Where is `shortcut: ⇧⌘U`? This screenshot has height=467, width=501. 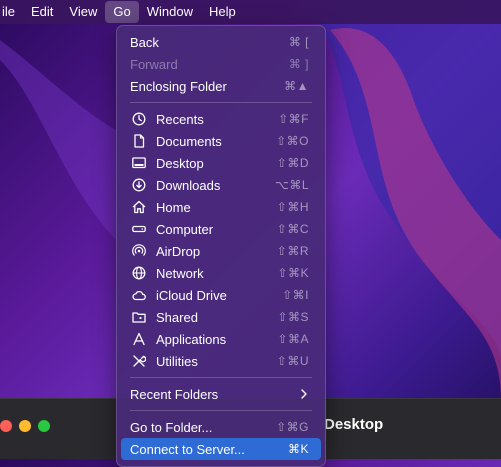
shortcut: ⇧⌘U is located at coordinates (292, 361).